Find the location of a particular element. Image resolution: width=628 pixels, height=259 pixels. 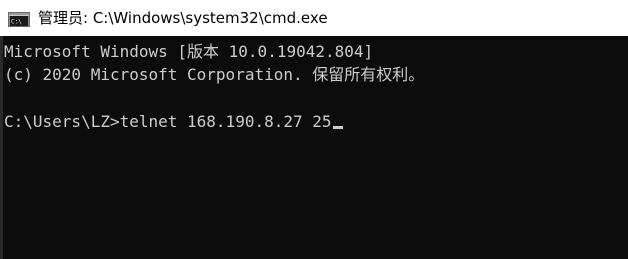

window-left-edge is located at coordinates (1, 147).